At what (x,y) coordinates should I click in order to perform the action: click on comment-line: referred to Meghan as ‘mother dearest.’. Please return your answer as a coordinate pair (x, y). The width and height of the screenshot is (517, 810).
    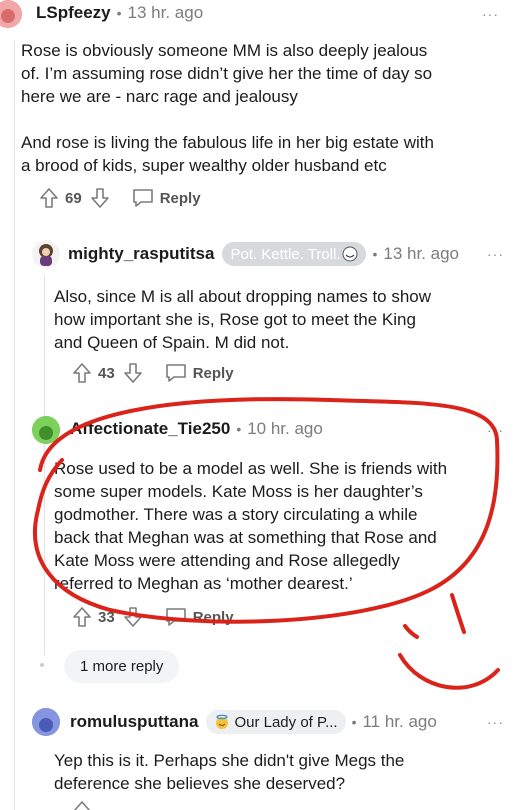
    Looking at the image, I should click on (203, 583).